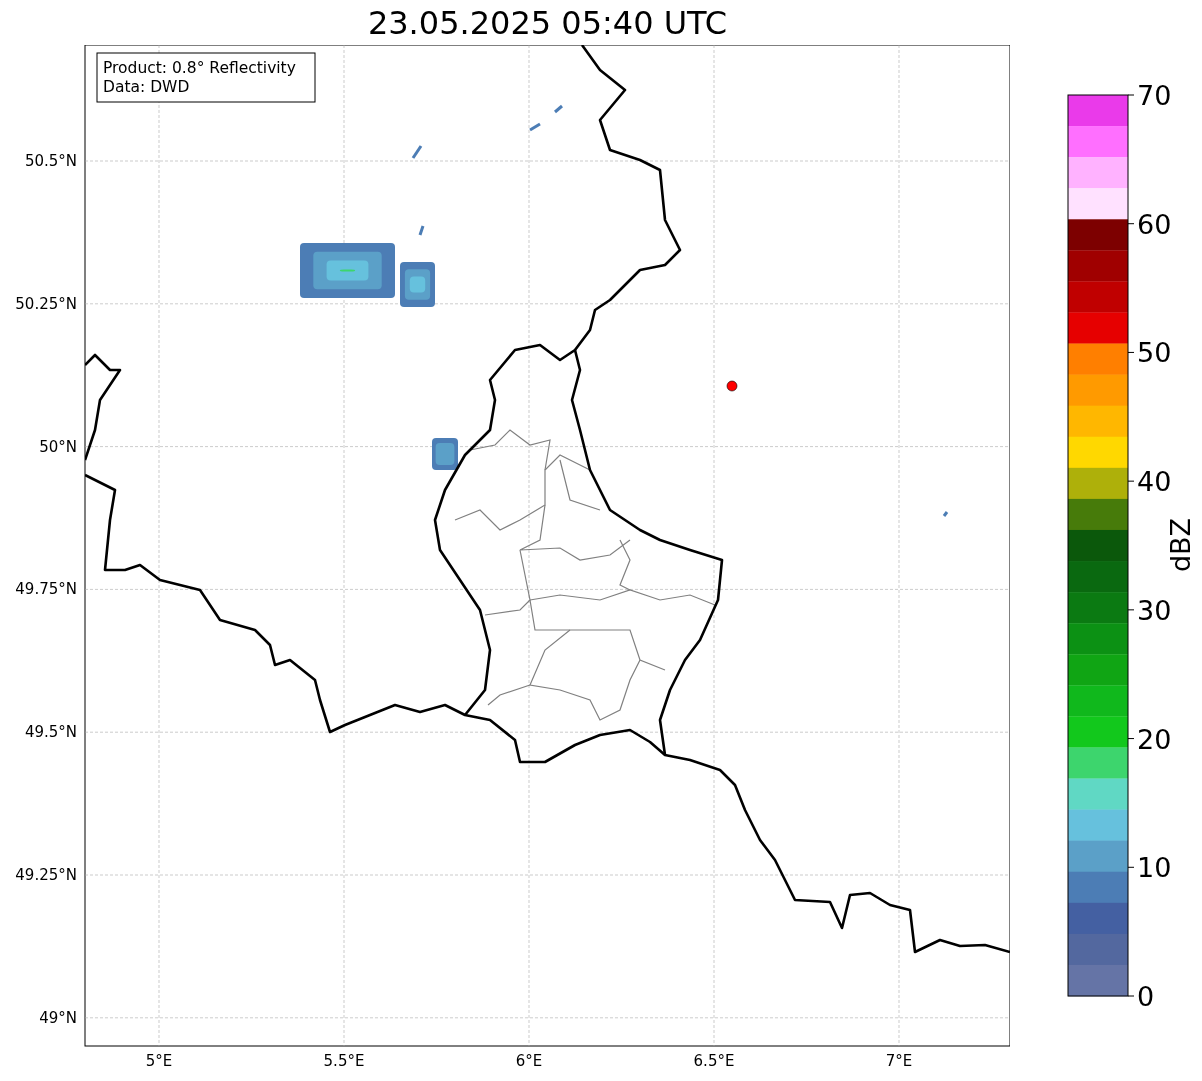 This screenshot has height=1081, width=1202. Describe the element at coordinates (1146, 996) in the screenshot. I see `colorbar-tick-label: 0` at that location.